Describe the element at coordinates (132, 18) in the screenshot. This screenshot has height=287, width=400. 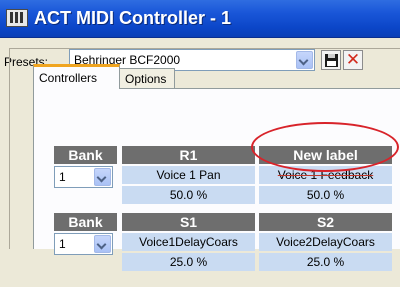
I see `window-title: ACT MIDI Controller - 1` at that location.